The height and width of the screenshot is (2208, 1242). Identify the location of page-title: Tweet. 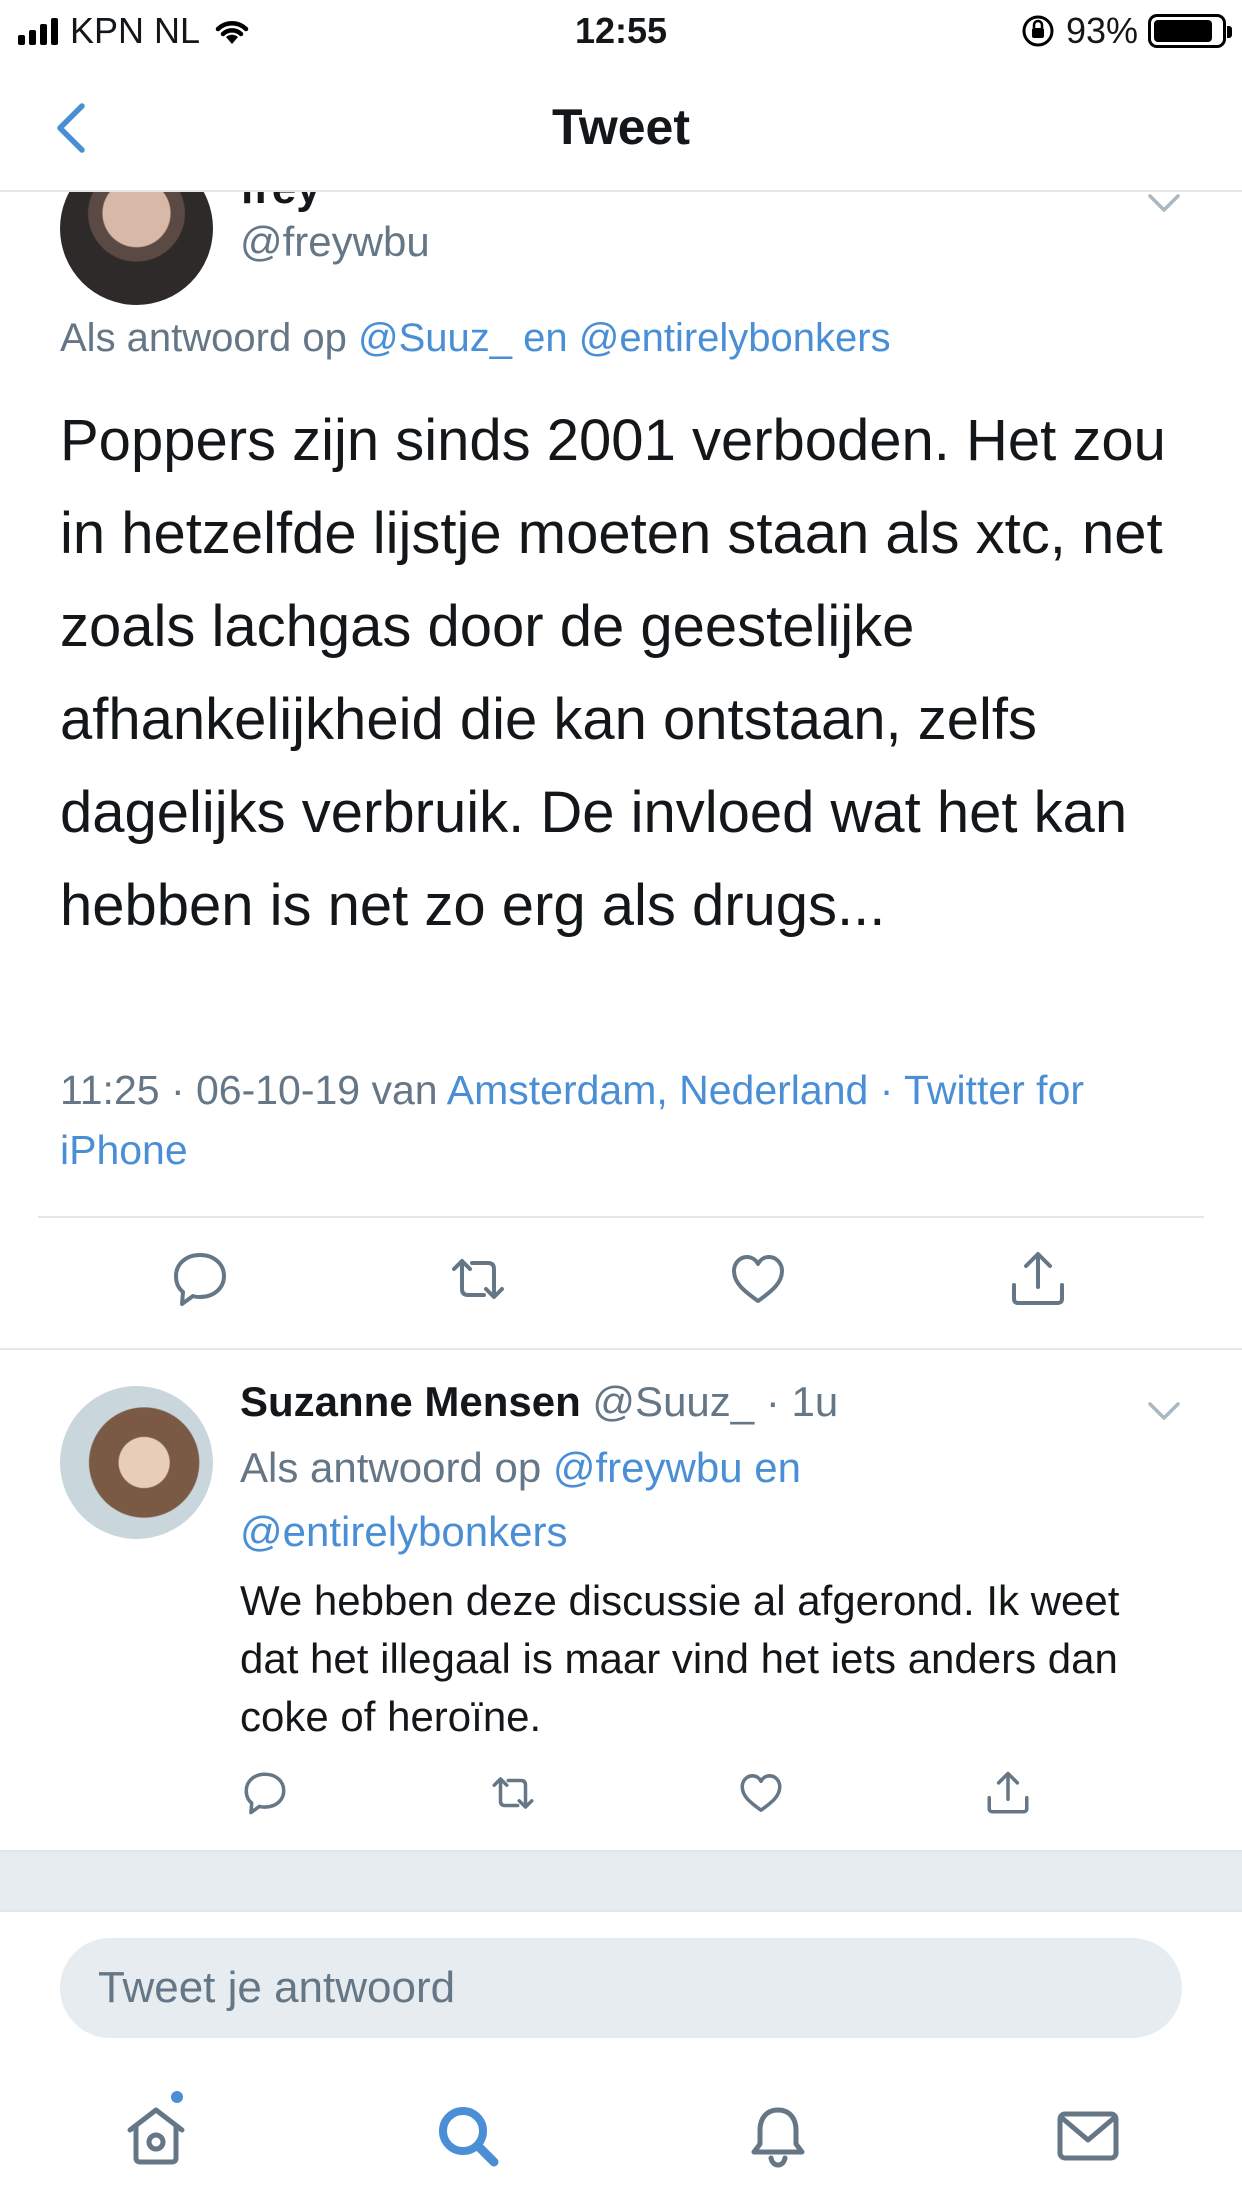
(621, 127).